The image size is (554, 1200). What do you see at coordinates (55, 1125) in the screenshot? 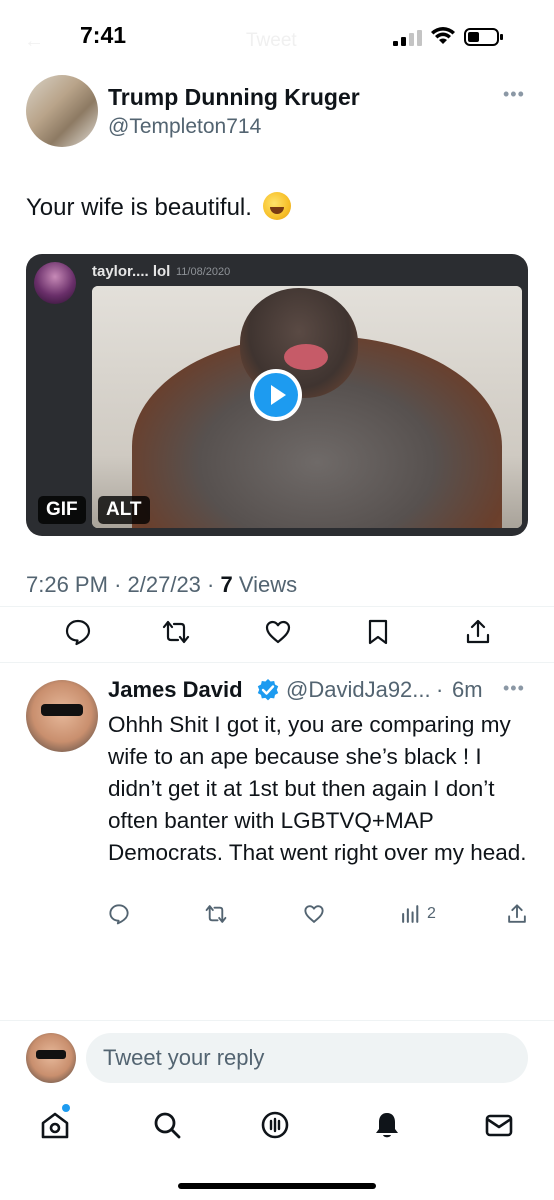
I see `home-icon` at bounding box center [55, 1125].